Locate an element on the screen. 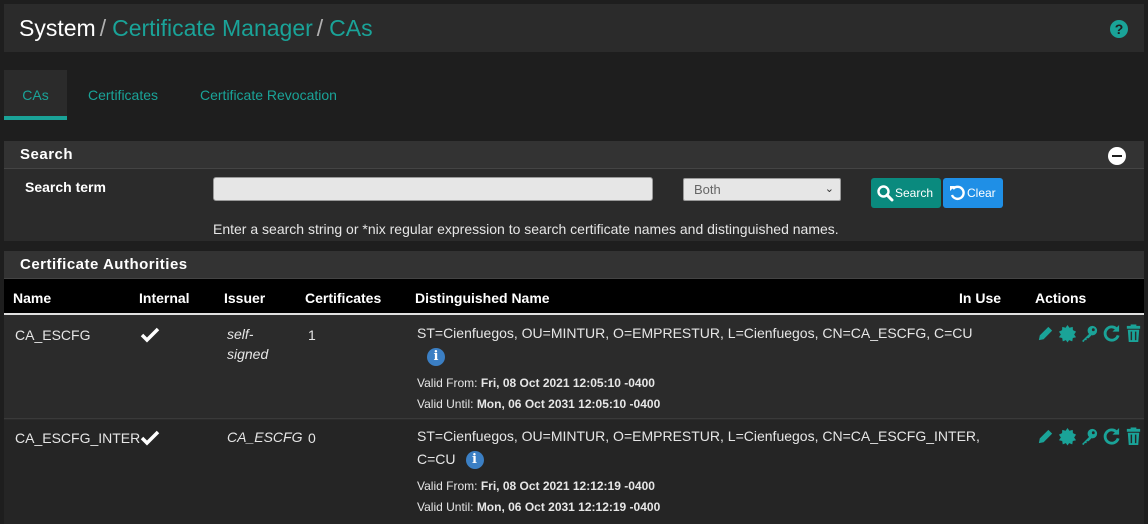 This screenshot has width=1148, height=524. ca-name: CA_ESCFG_INTER is located at coordinates (78, 438).